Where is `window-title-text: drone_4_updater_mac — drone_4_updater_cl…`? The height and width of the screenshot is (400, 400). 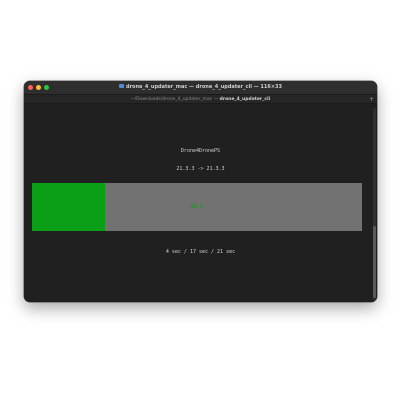 window-title-text: drone_4_updater_mac — drone_4_updater_cl… is located at coordinates (204, 87).